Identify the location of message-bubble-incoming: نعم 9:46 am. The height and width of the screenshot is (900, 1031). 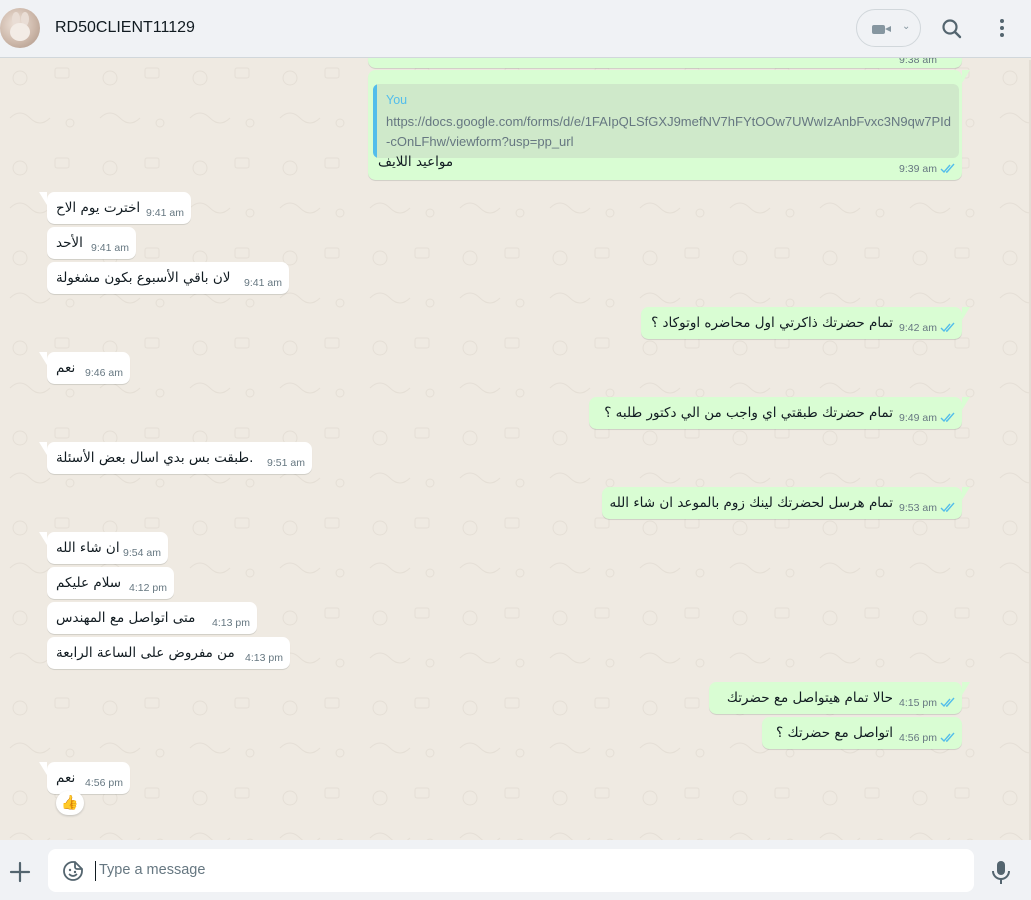
(84, 368).